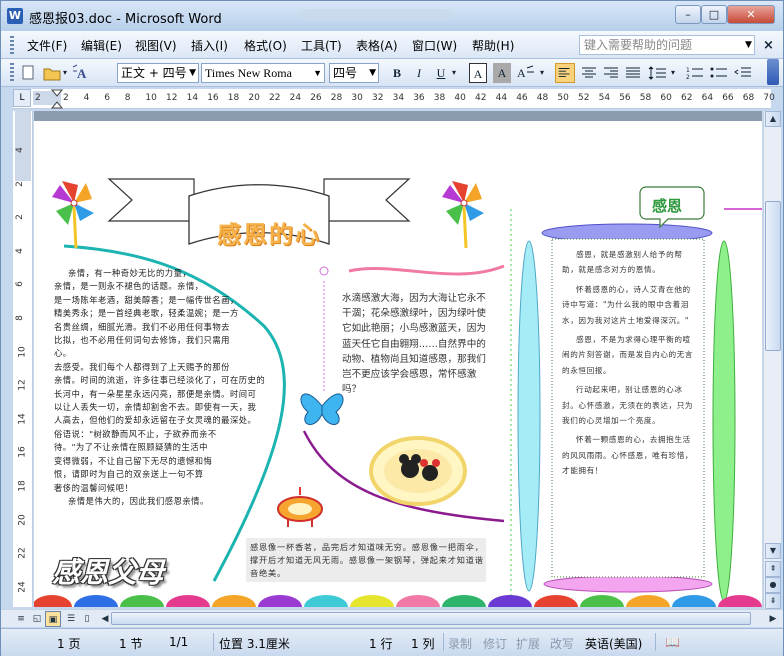 The width and height of the screenshot is (784, 656). What do you see at coordinates (751, 14) in the screenshot?
I see `close-button: ✕` at bounding box center [751, 14].